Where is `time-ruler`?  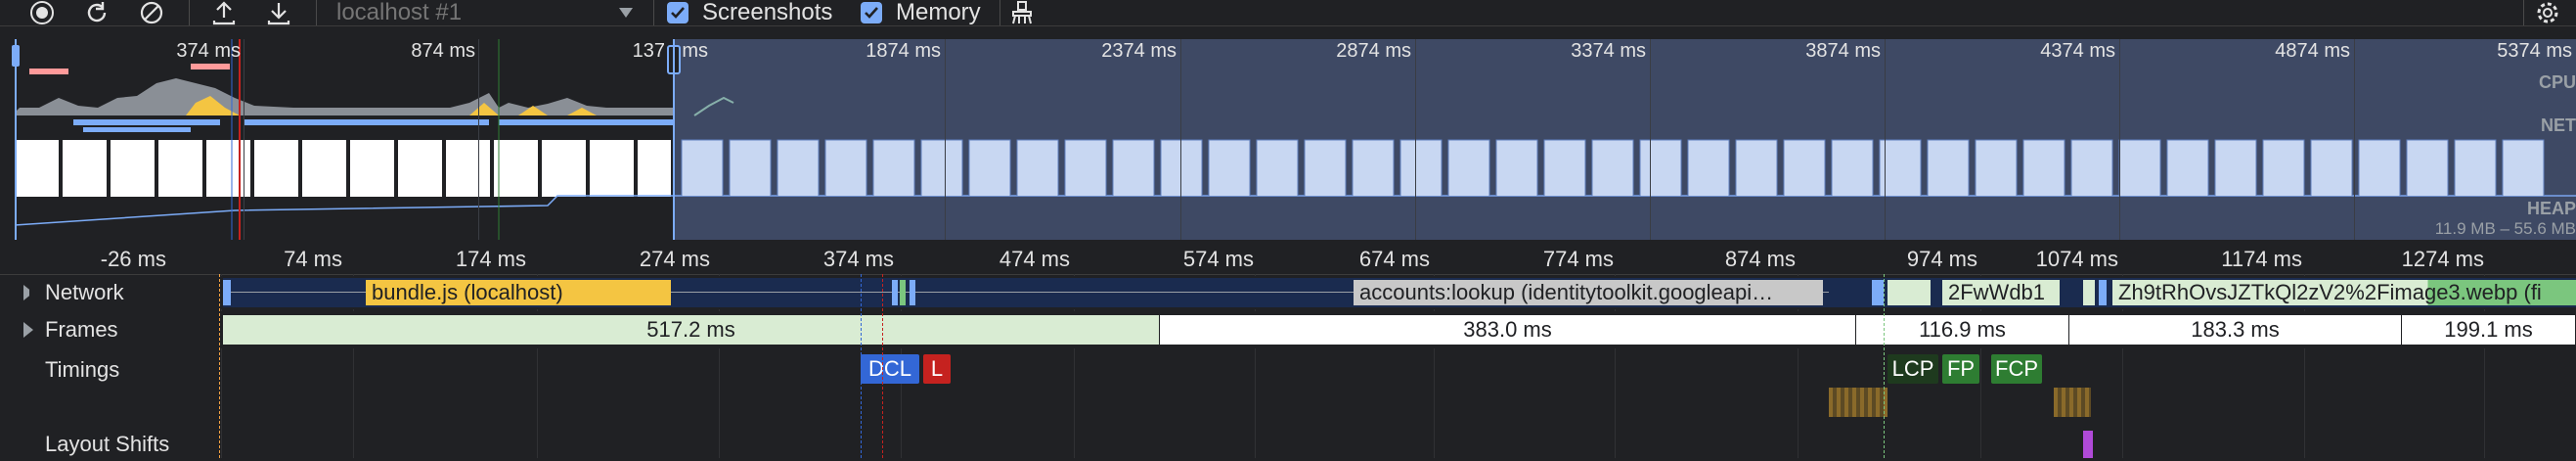 time-ruler is located at coordinates (1288, 260).